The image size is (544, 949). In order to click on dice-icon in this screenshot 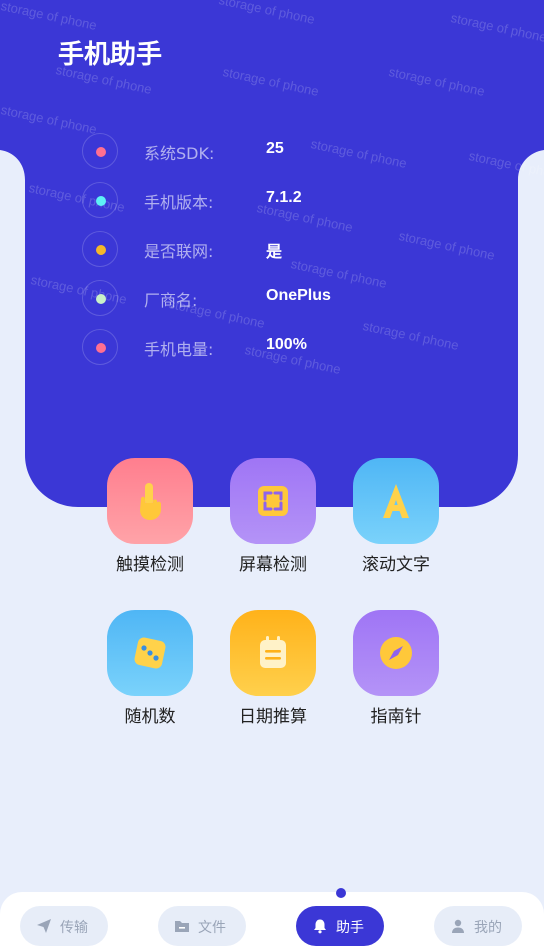, I will do `click(150, 653)`.